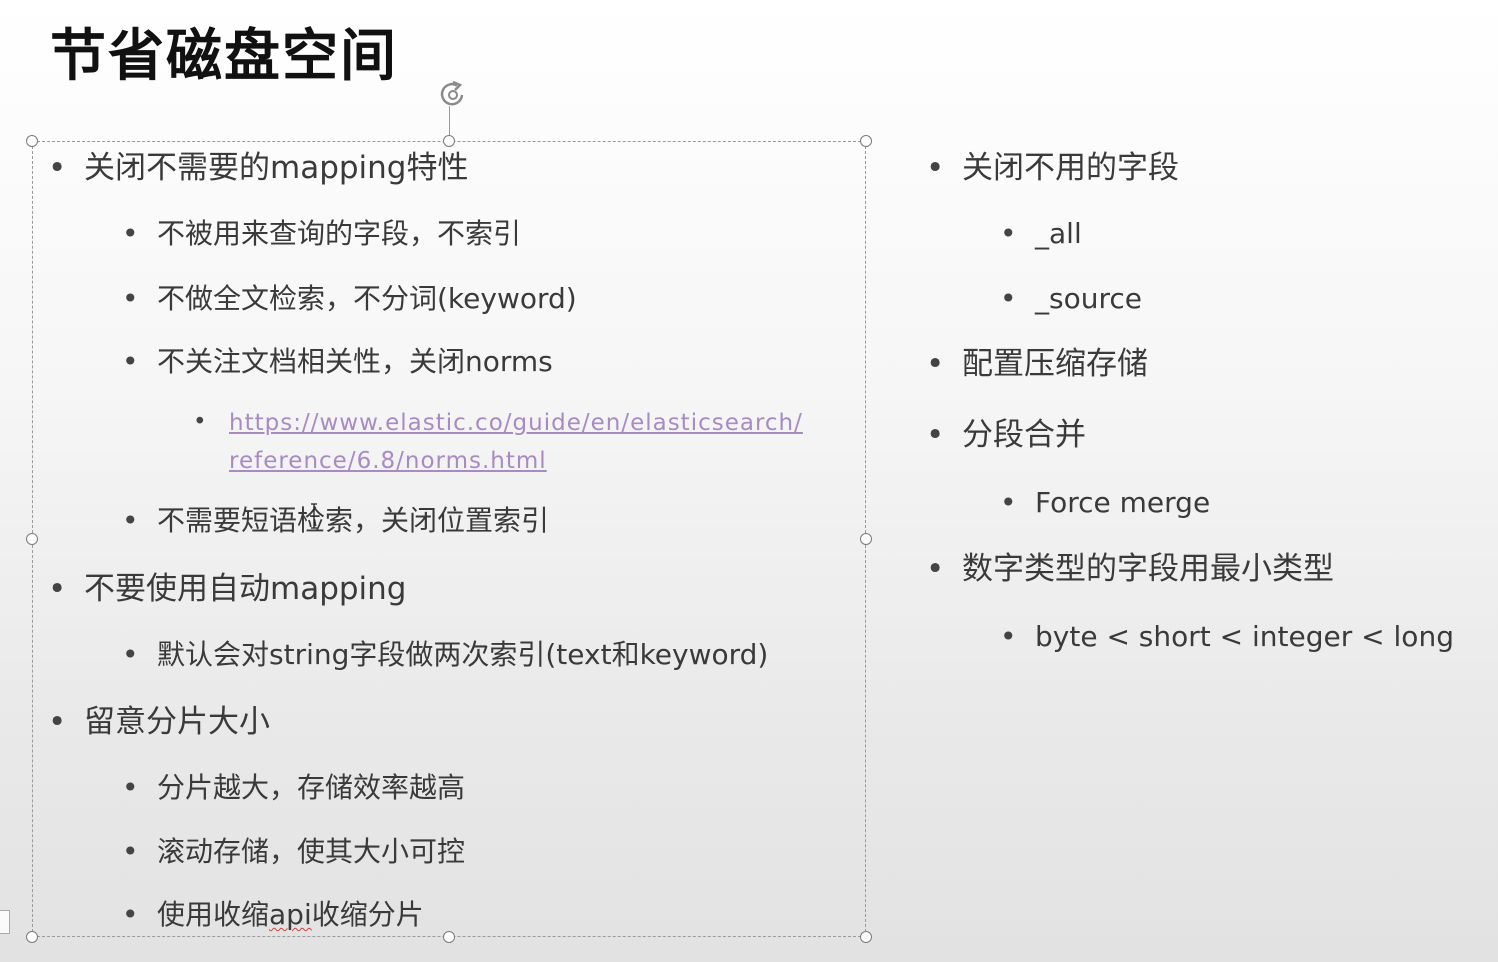  Describe the element at coordinates (353, 520) in the screenshot. I see `bullet-text: 不需要短语检索，关闭位置索引` at that location.